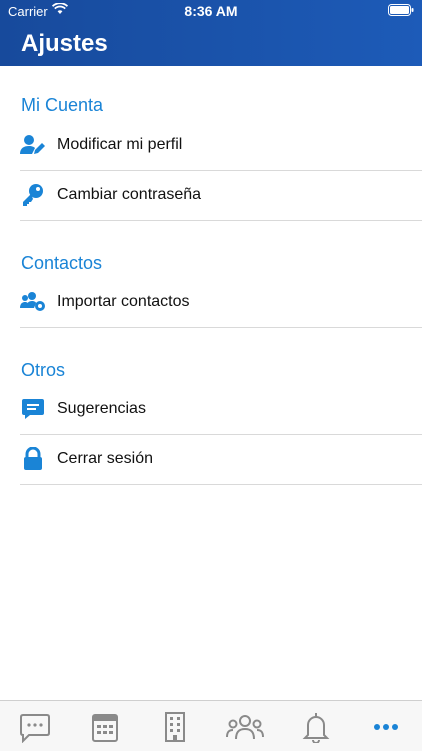 Image resolution: width=422 pixels, height=751 pixels. Describe the element at coordinates (401, 10) in the screenshot. I see `battery-icon` at that location.